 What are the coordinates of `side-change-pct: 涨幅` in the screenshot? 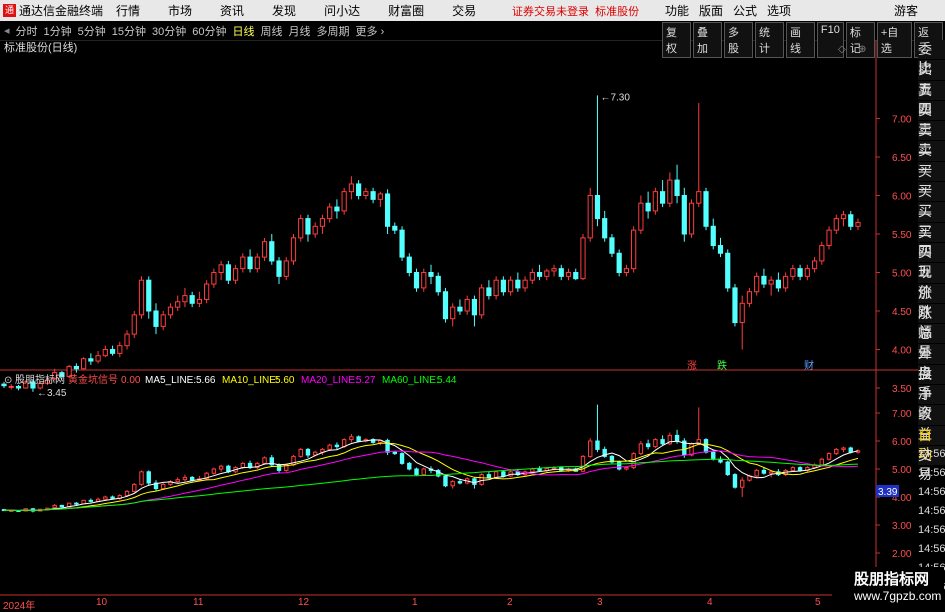 It's located at (931, 321).